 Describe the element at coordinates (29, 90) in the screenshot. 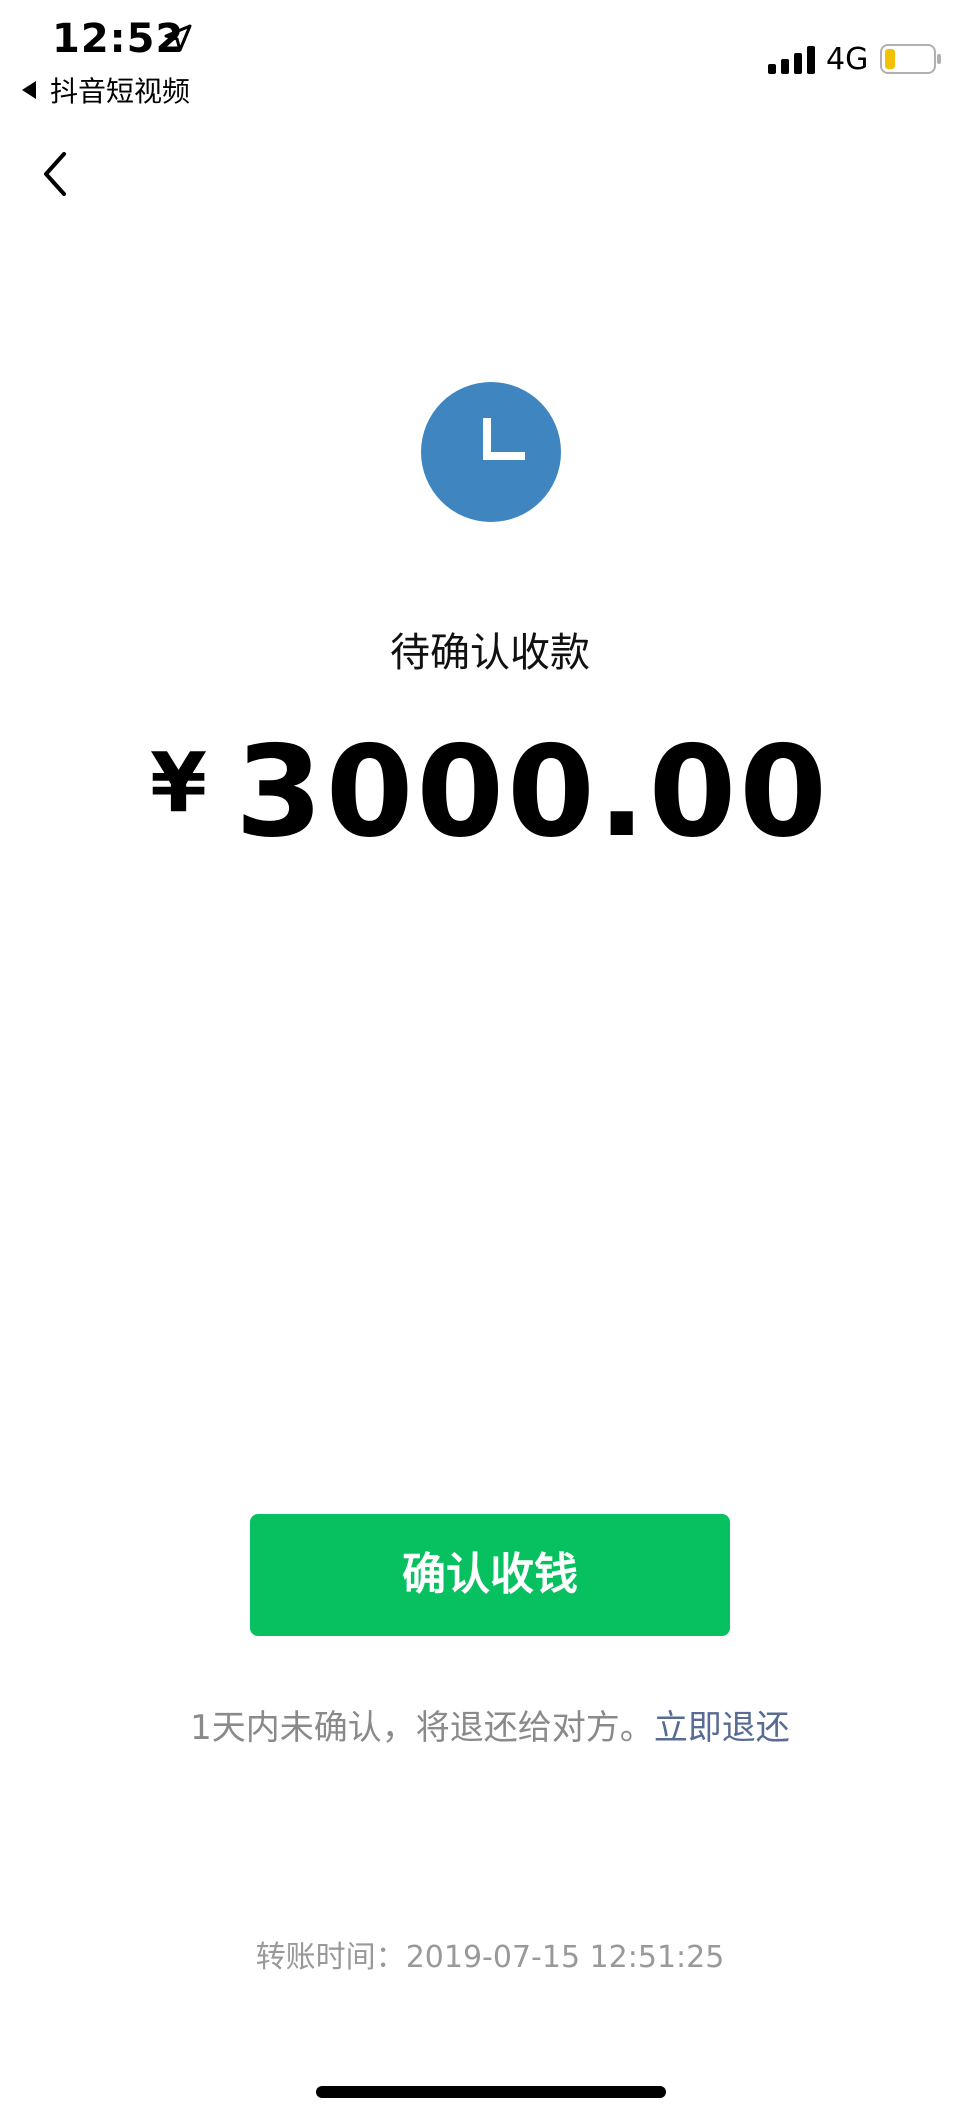

I see `back-triangle-icon` at that location.